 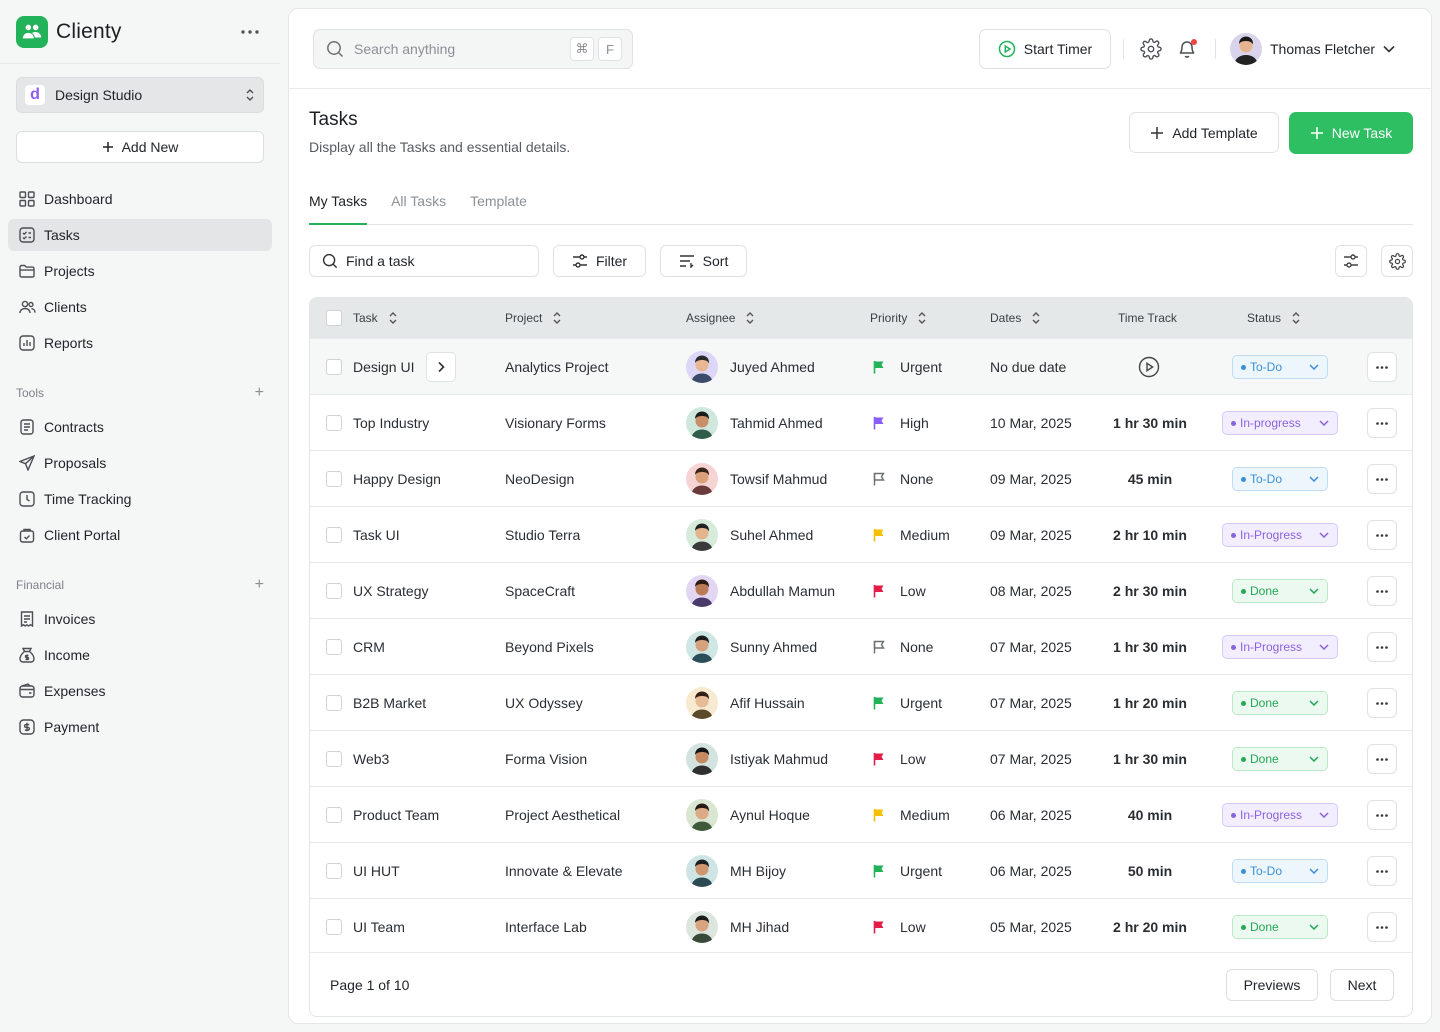 I want to click on task-name: UI HUT, so click(x=376, y=871).